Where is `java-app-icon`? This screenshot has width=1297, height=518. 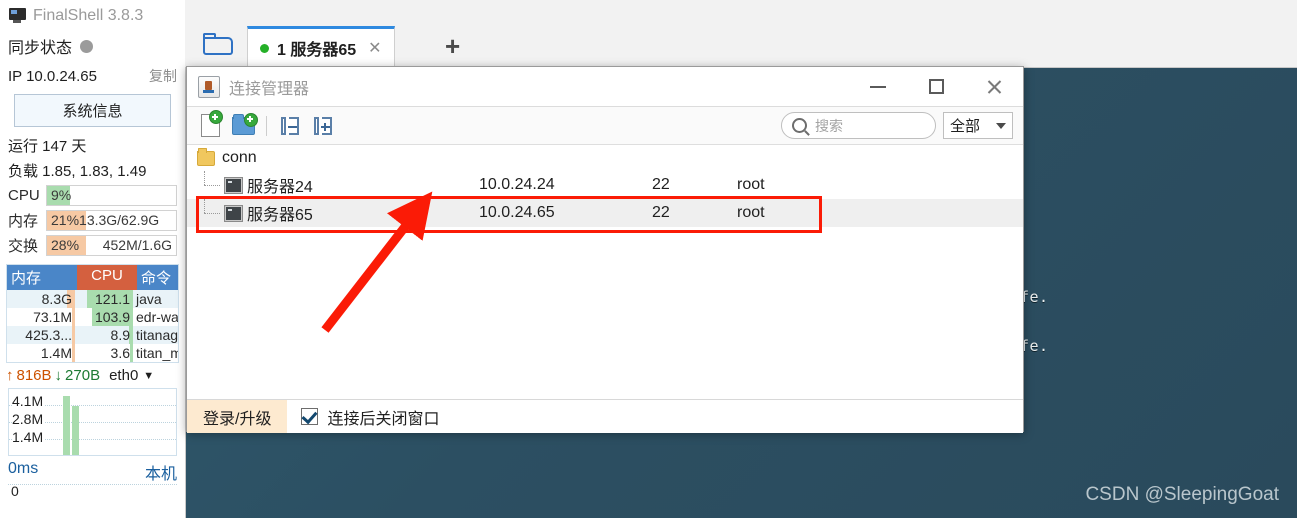 java-app-icon is located at coordinates (209, 86).